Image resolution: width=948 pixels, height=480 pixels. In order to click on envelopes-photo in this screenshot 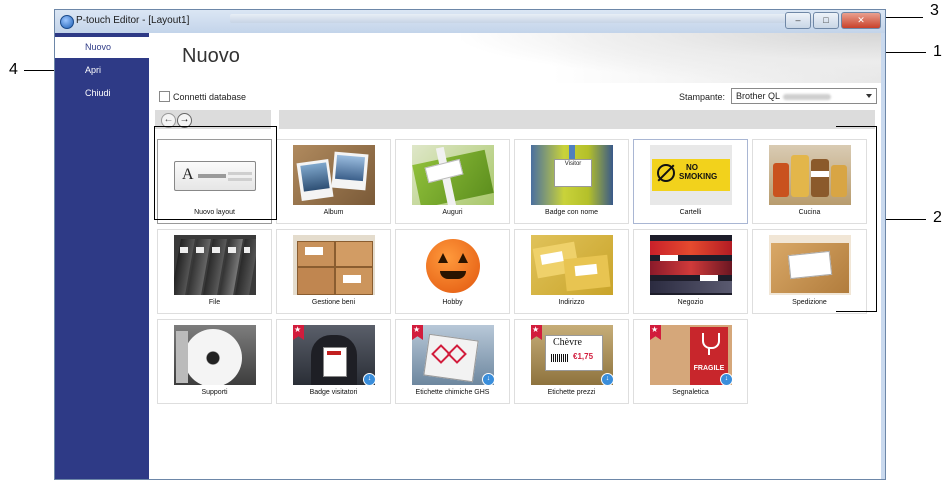, I will do `click(572, 265)`.